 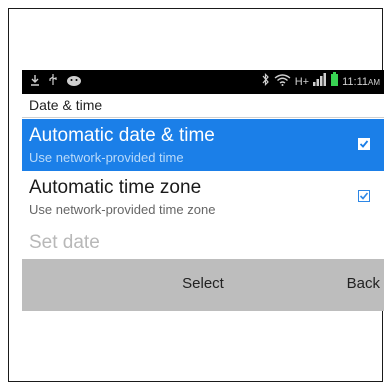 I want to click on select-softkey: Select, so click(x=203, y=283).